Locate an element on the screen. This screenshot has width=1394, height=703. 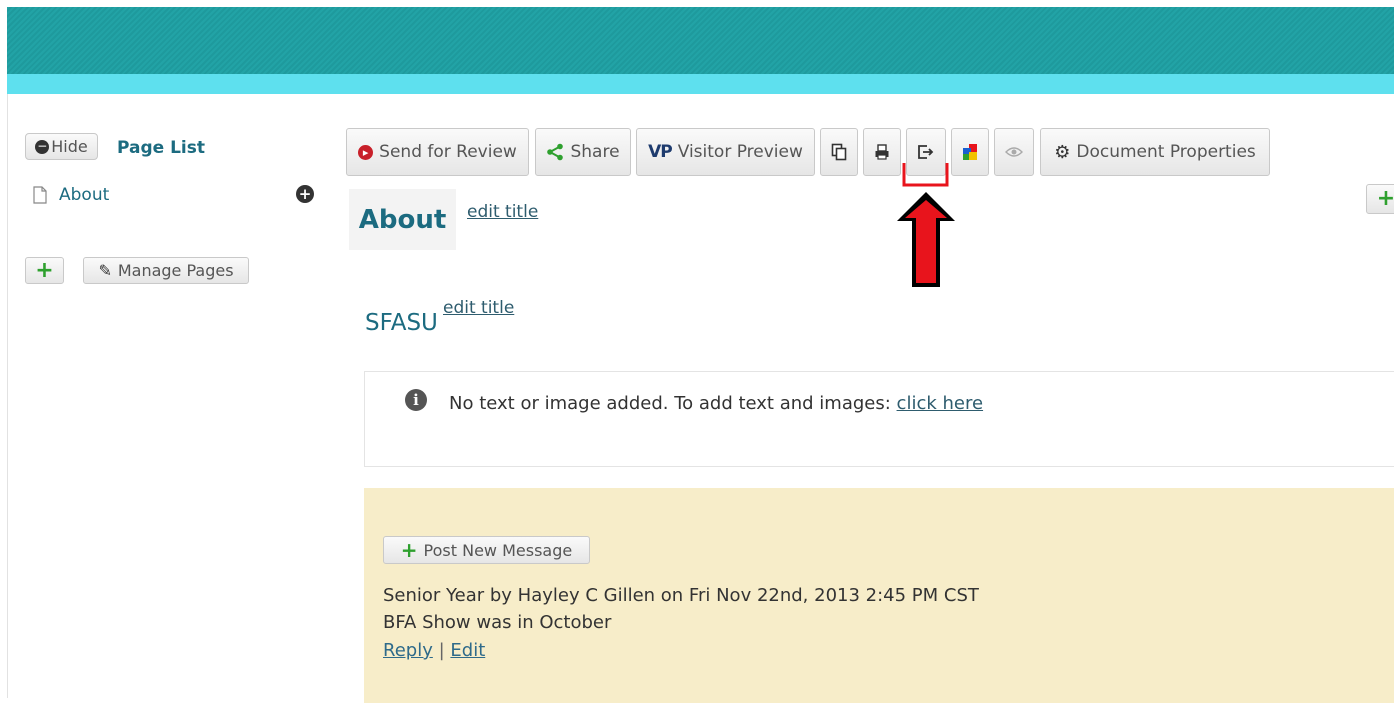
copy-icon is located at coordinates (839, 152).